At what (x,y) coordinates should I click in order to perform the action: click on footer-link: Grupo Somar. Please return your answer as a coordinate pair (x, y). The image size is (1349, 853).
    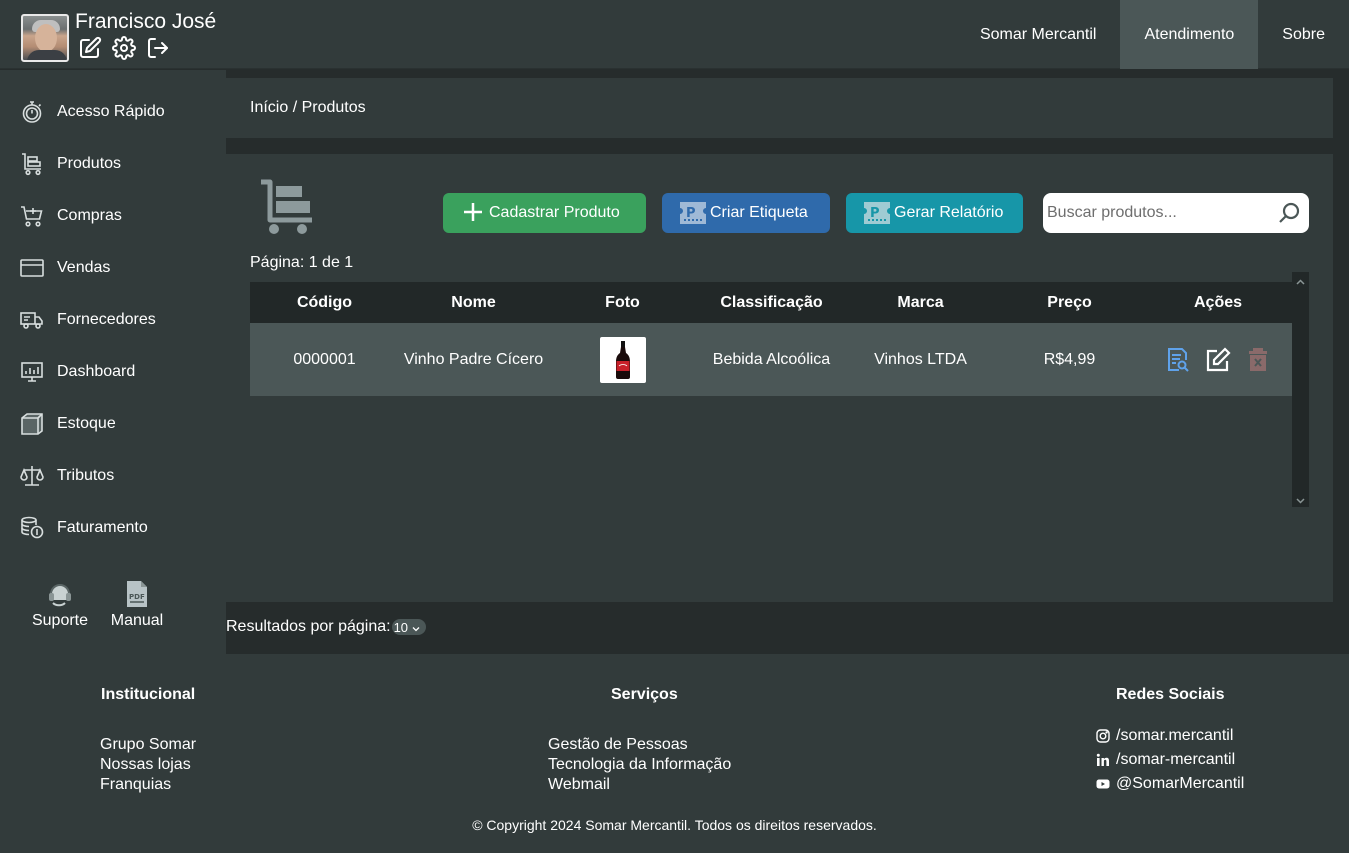
    Looking at the image, I should click on (148, 745).